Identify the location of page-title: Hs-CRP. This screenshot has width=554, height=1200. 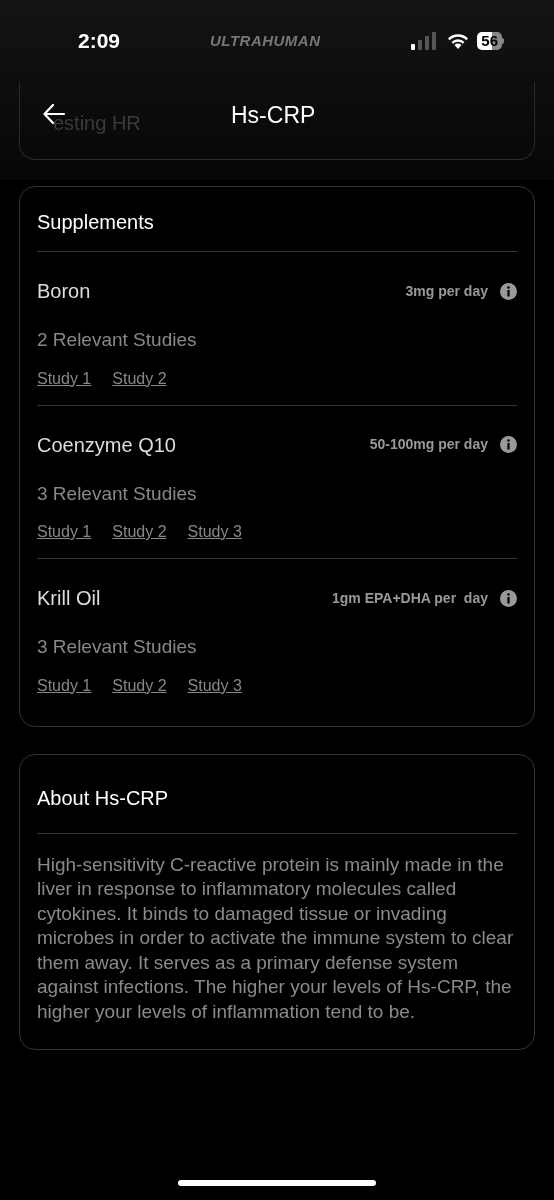
(273, 115).